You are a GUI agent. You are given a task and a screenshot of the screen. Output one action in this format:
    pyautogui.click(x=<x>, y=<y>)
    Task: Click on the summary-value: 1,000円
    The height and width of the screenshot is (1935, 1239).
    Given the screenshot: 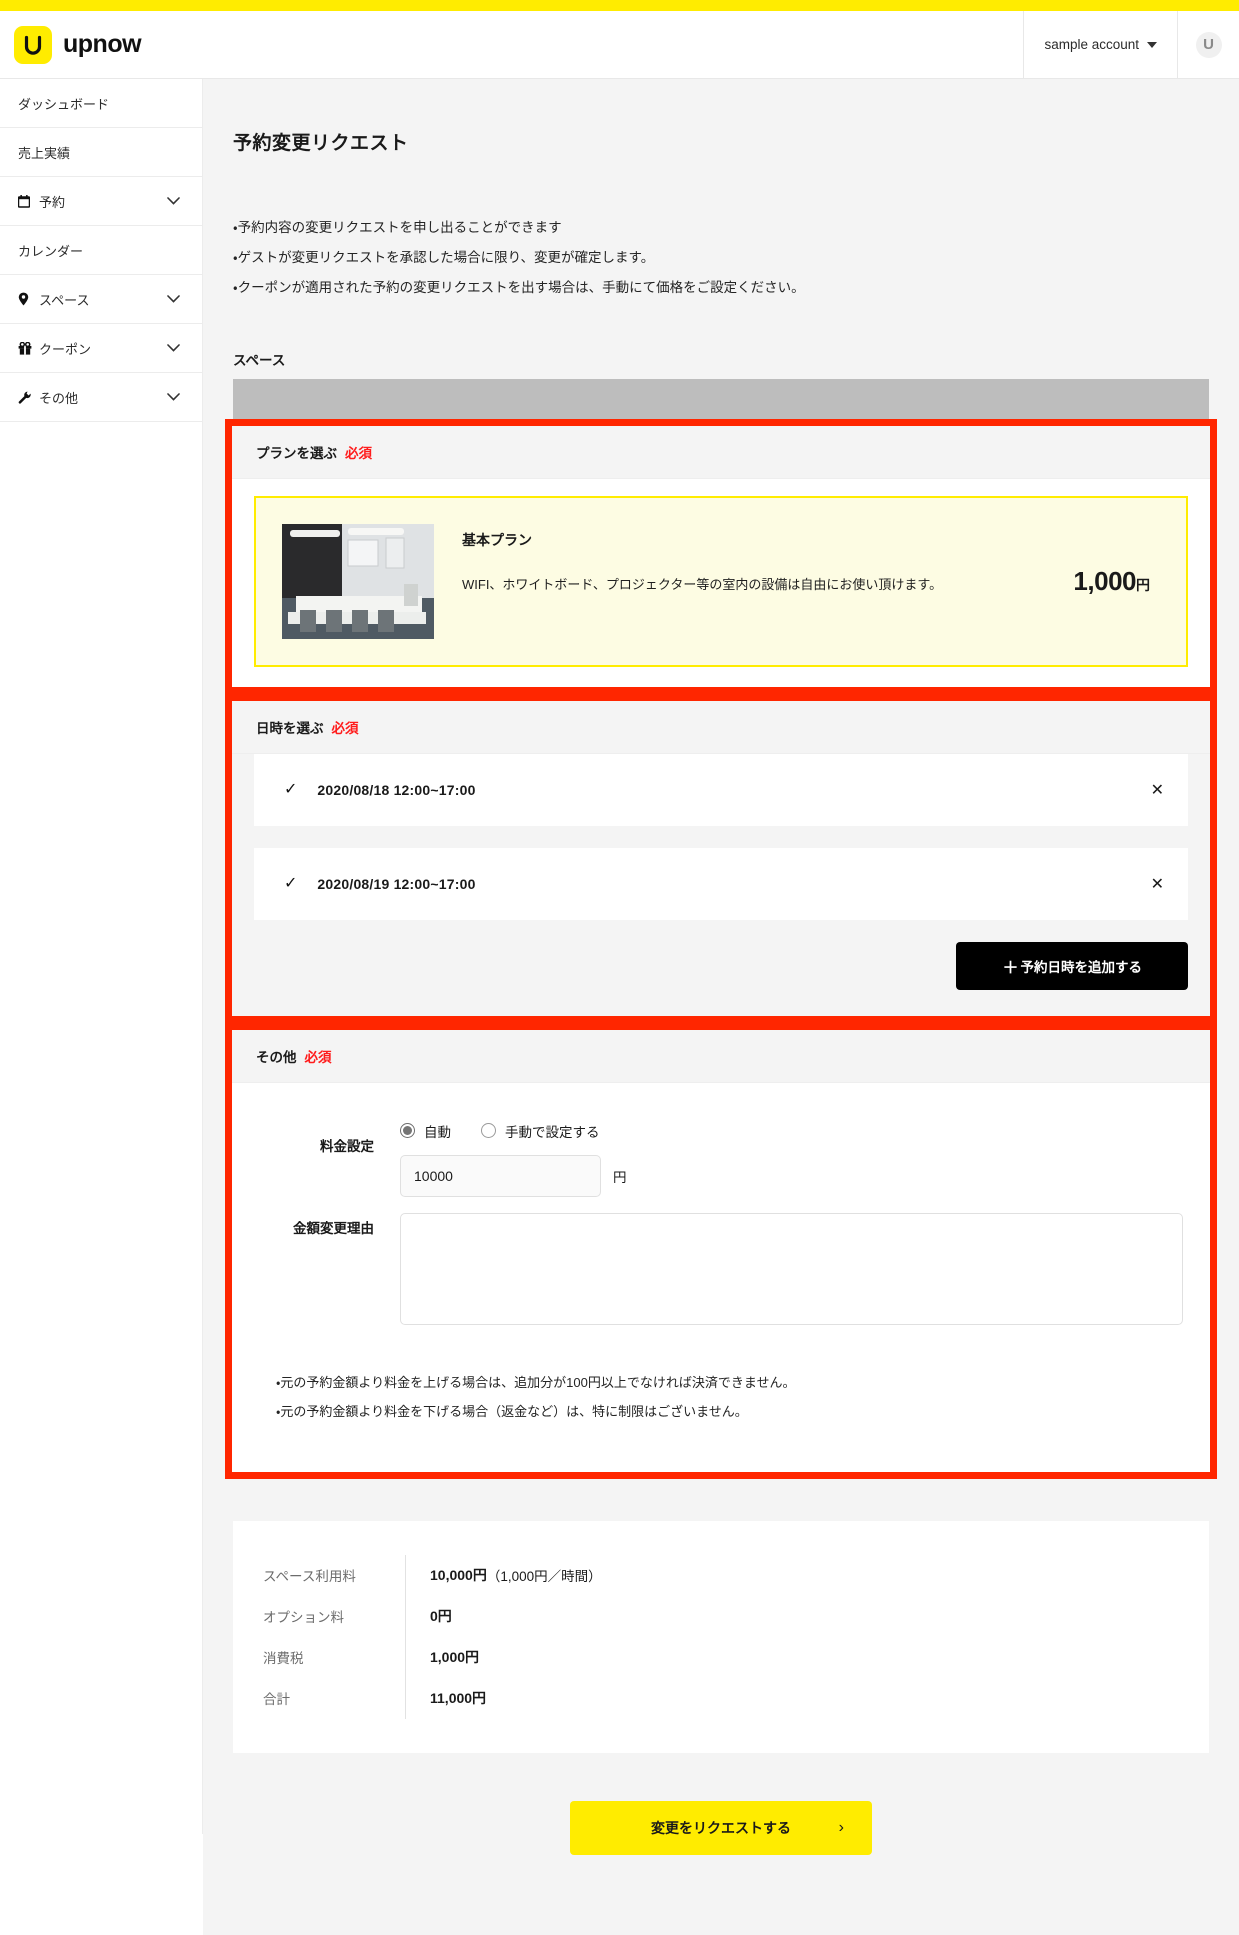 What is the action you would take?
    pyautogui.click(x=442, y=1657)
    